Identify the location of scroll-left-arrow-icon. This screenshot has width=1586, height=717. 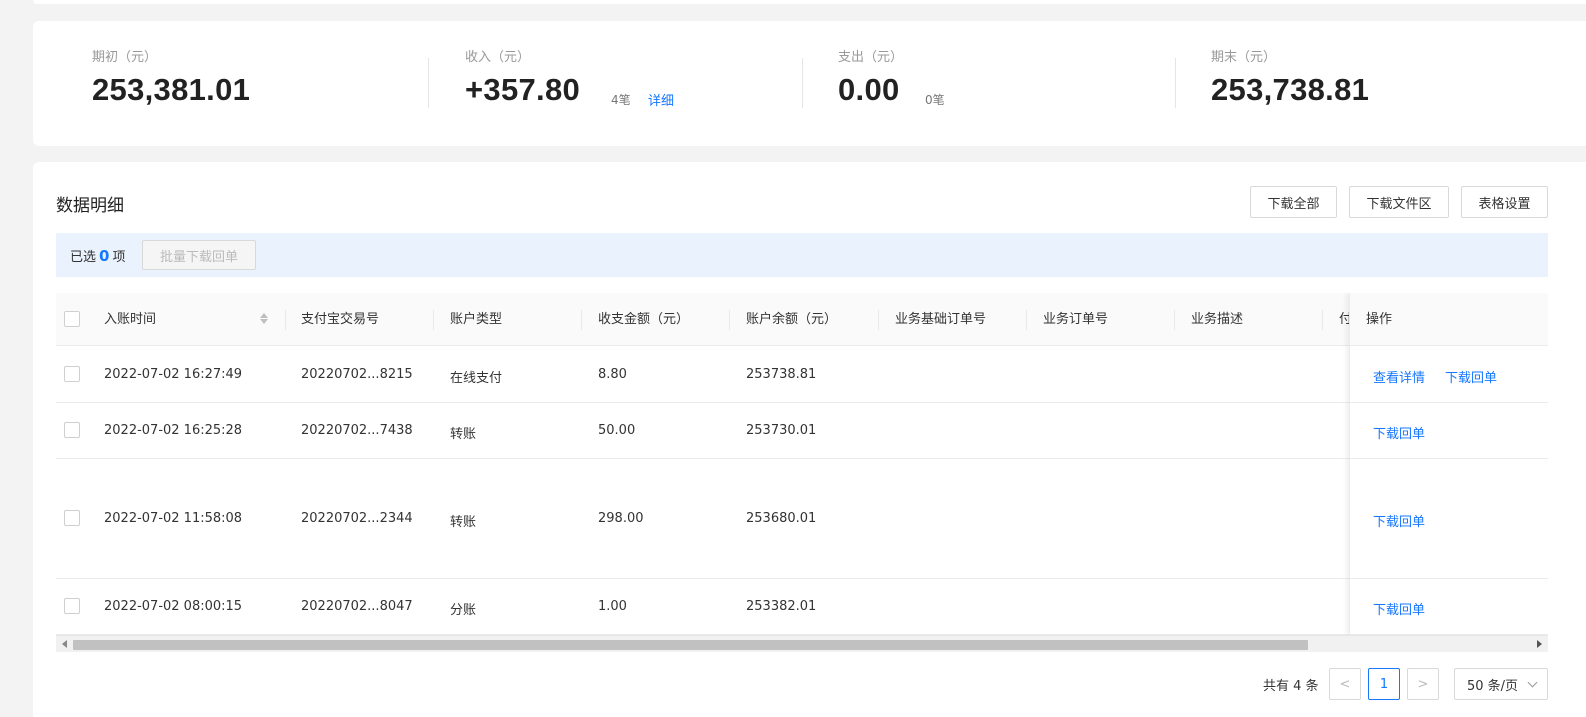
(64, 644).